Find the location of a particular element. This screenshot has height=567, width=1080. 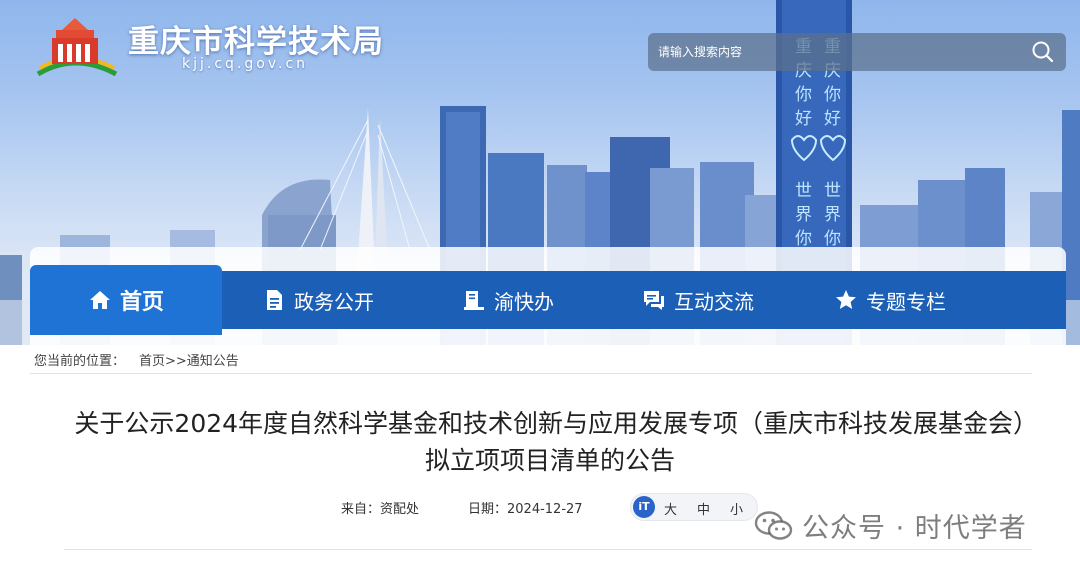

font-size-large-button: 大 is located at coordinates (670, 508).